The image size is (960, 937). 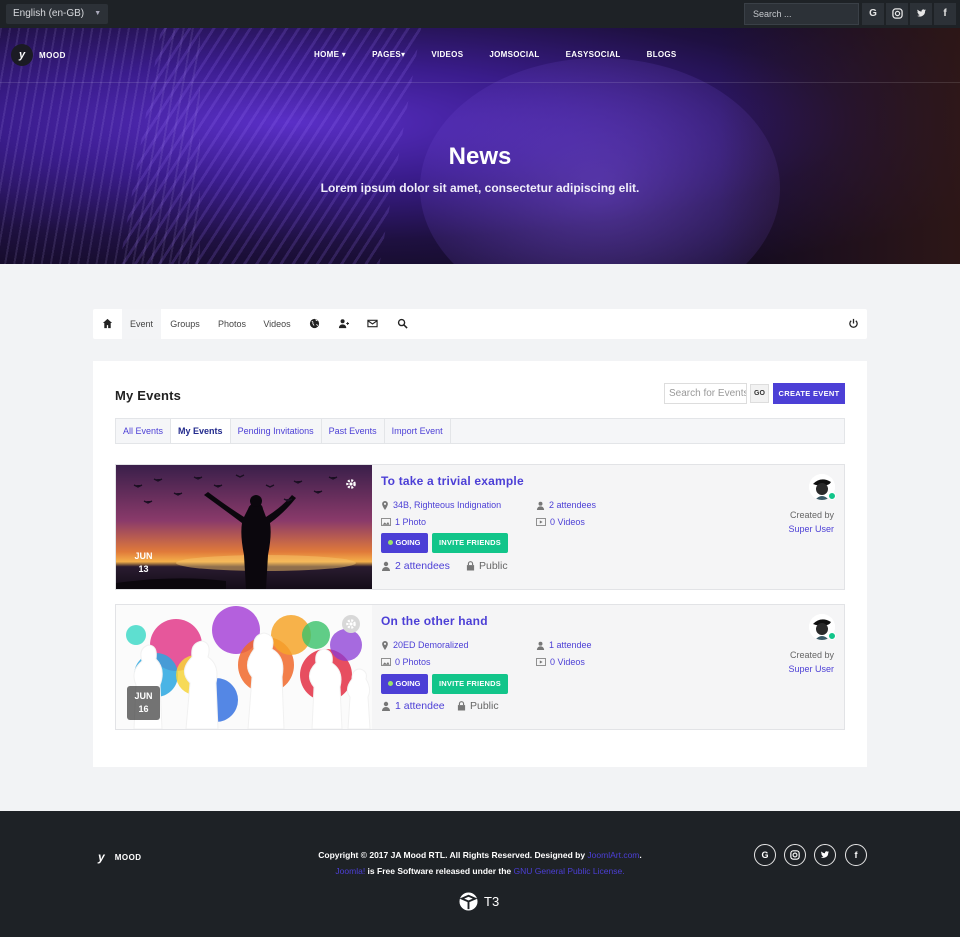 What do you see at coordinates (566, 505) in the screenshot?
I see `event-attendees-count: 2 attendees` at bounding box center [566, 505].